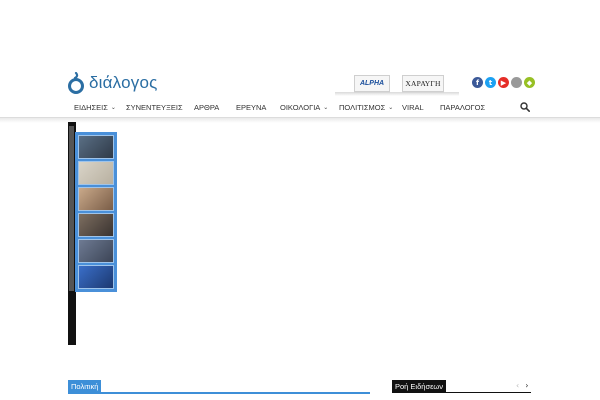  Describe the element at coordinates (477, 82) in the screenshot. I see `facebook-icon: f` at that location.